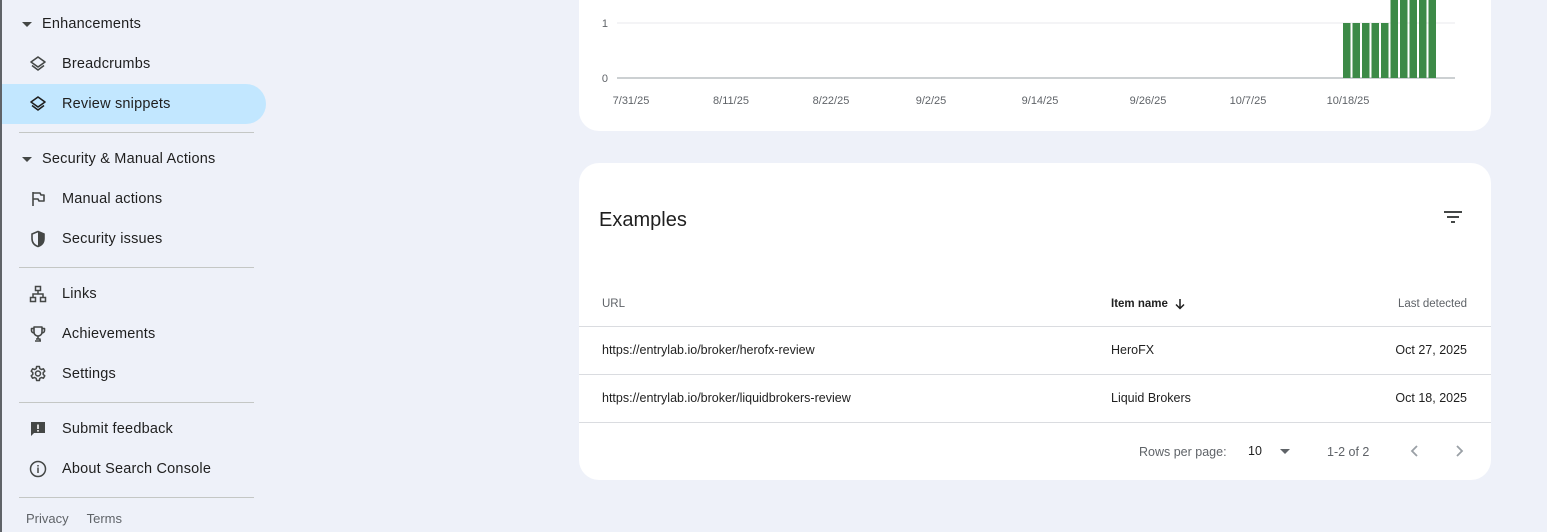 This screenshot has width=1547, height=532. What do you see at coordinates (1348, 452) in the screenshot?
I see `page-range: 1-2 of 2` at bounding box center [1348, 452].